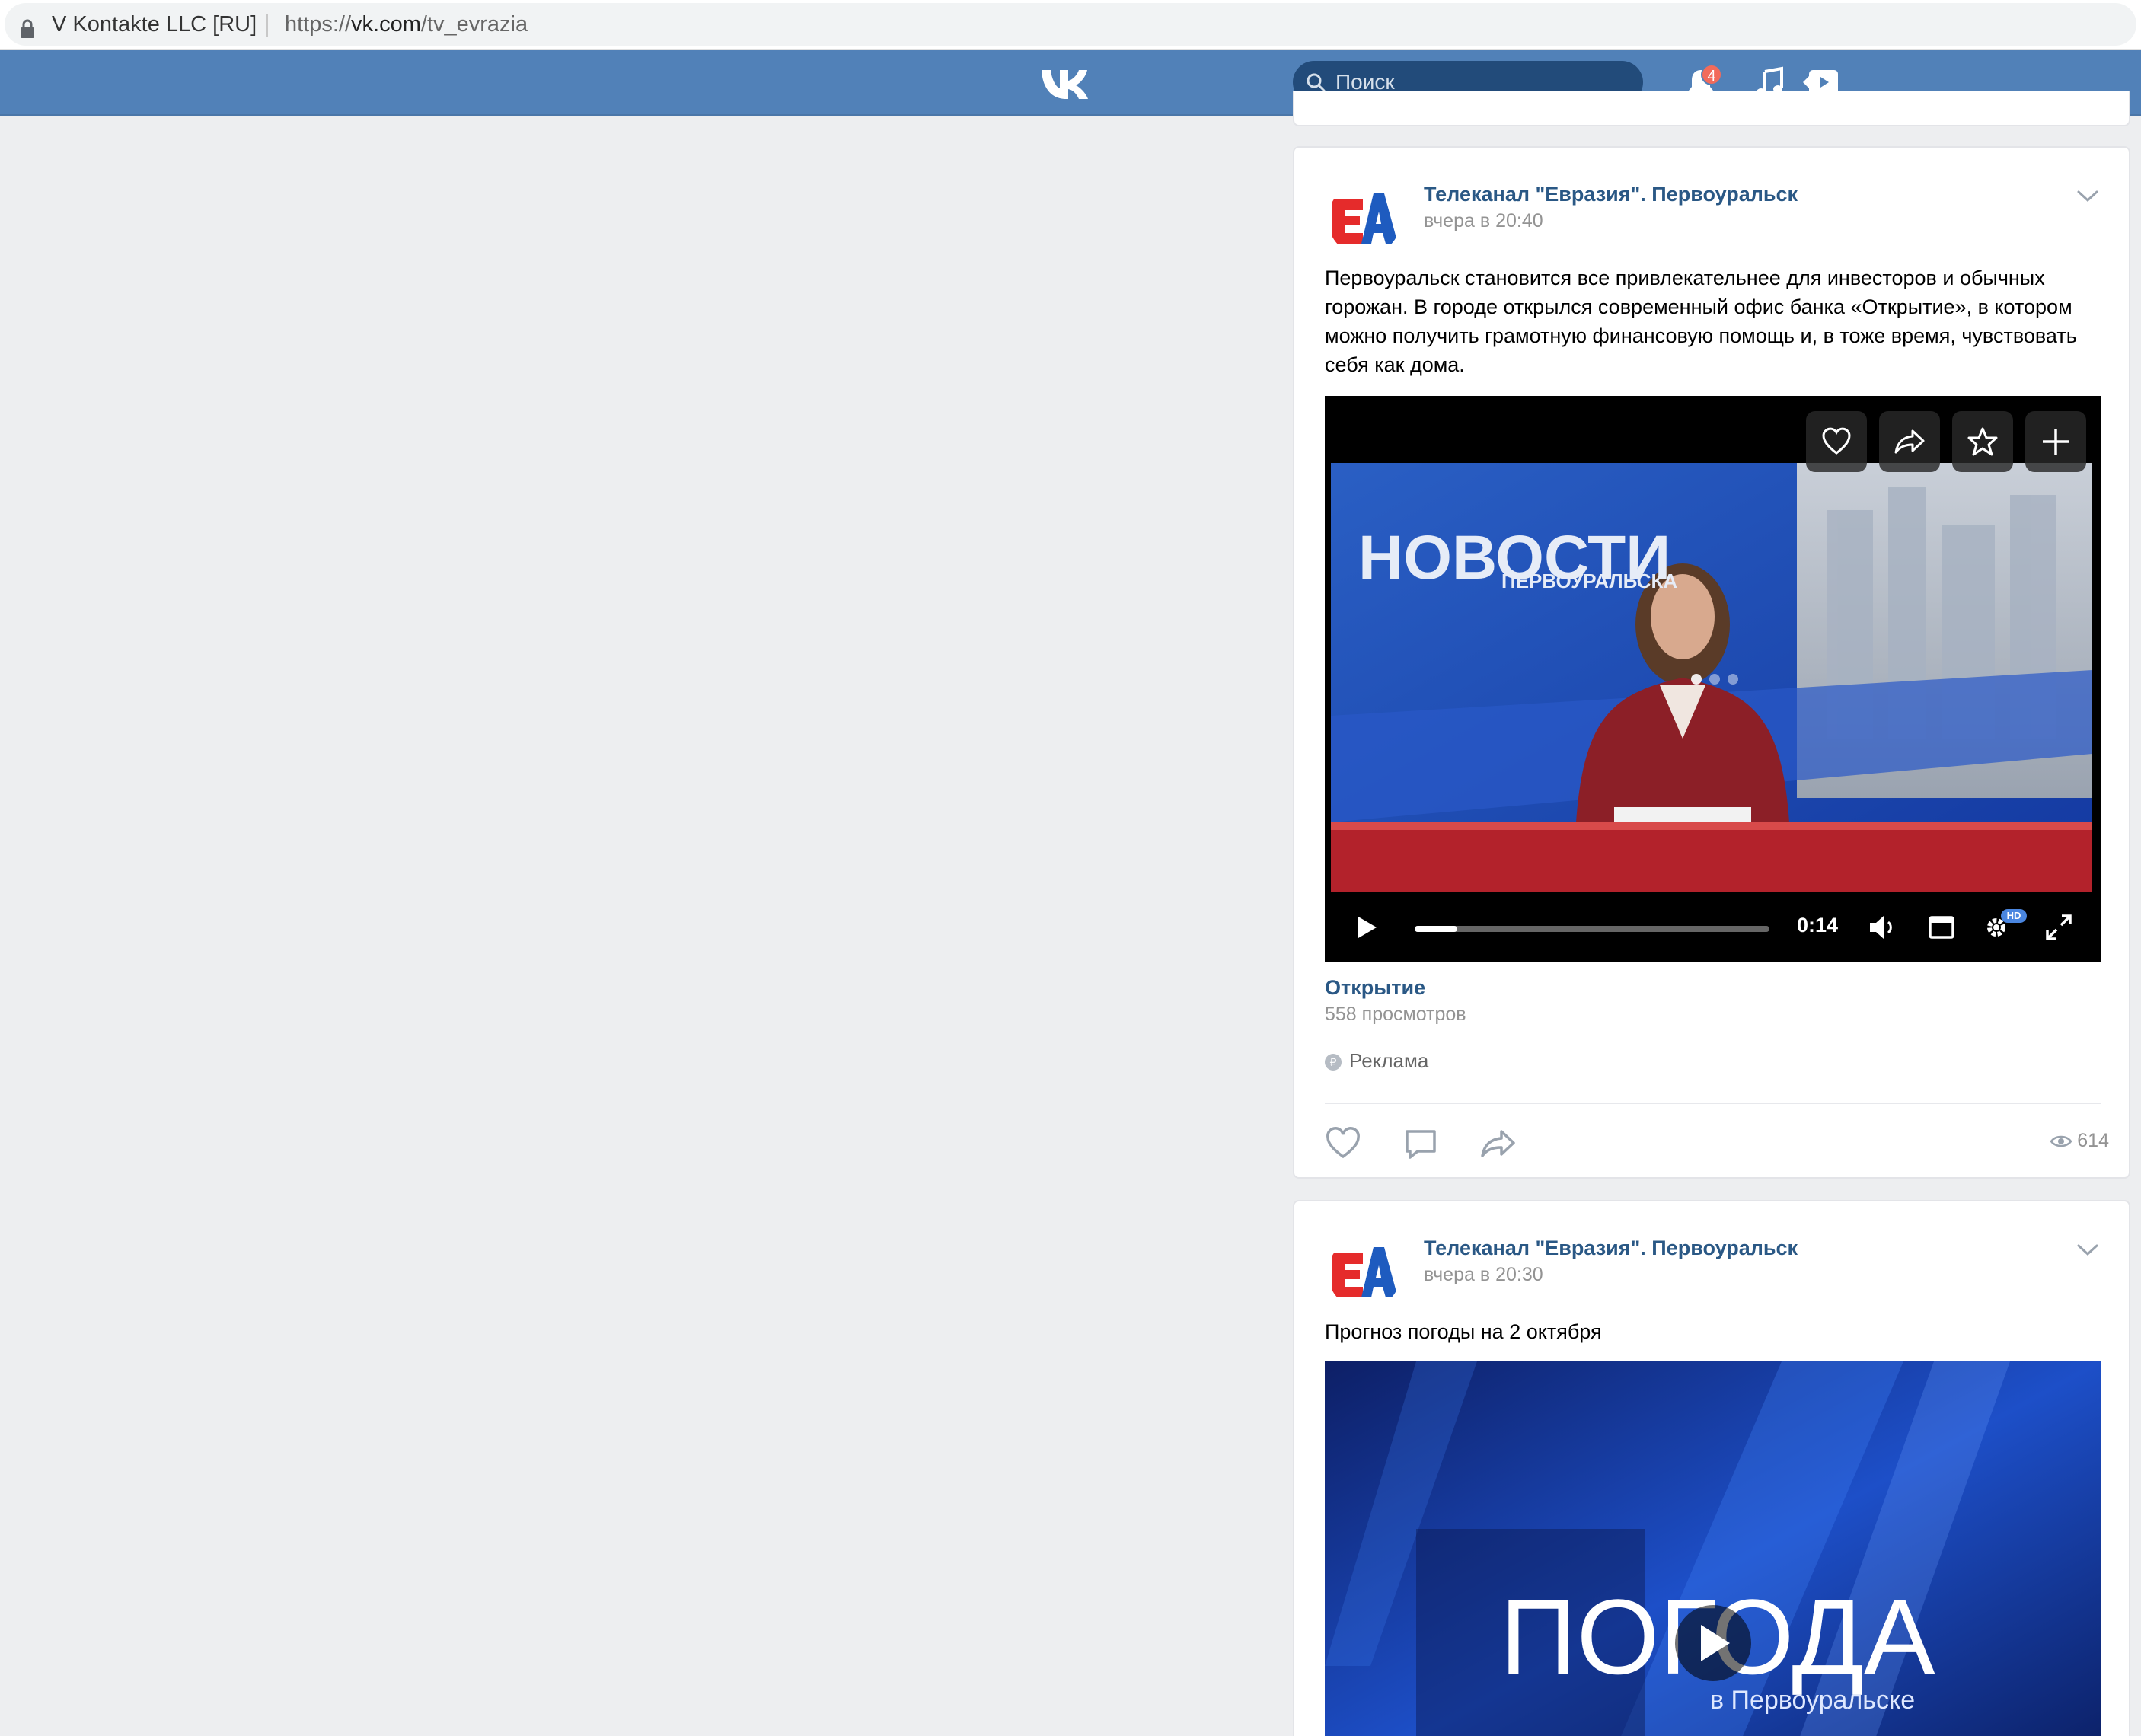 This screenshot has height=1736, width=2141. What do you see at coordinates (2014, 916) in the screenshot?
I see `hd-badge: HD` at bounding box center [2014, 916].